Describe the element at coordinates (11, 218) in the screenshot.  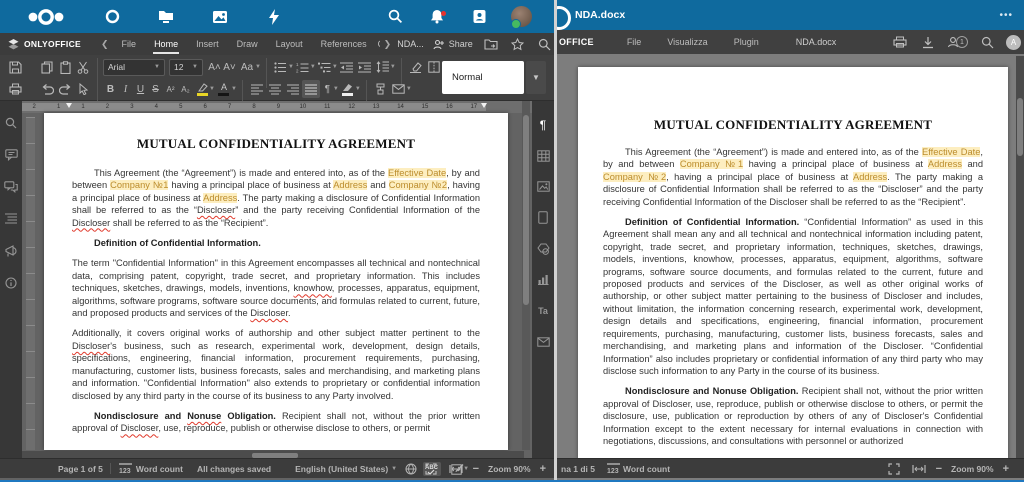
I see `navigation-headings-icon` at that location.